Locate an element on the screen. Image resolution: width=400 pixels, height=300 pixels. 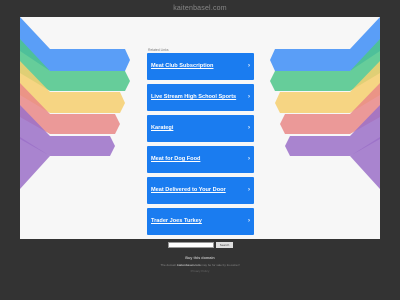
link-meat-delivered-to-your-door: Meat Delivered to Your Door › is located at coordinates (200, 190).